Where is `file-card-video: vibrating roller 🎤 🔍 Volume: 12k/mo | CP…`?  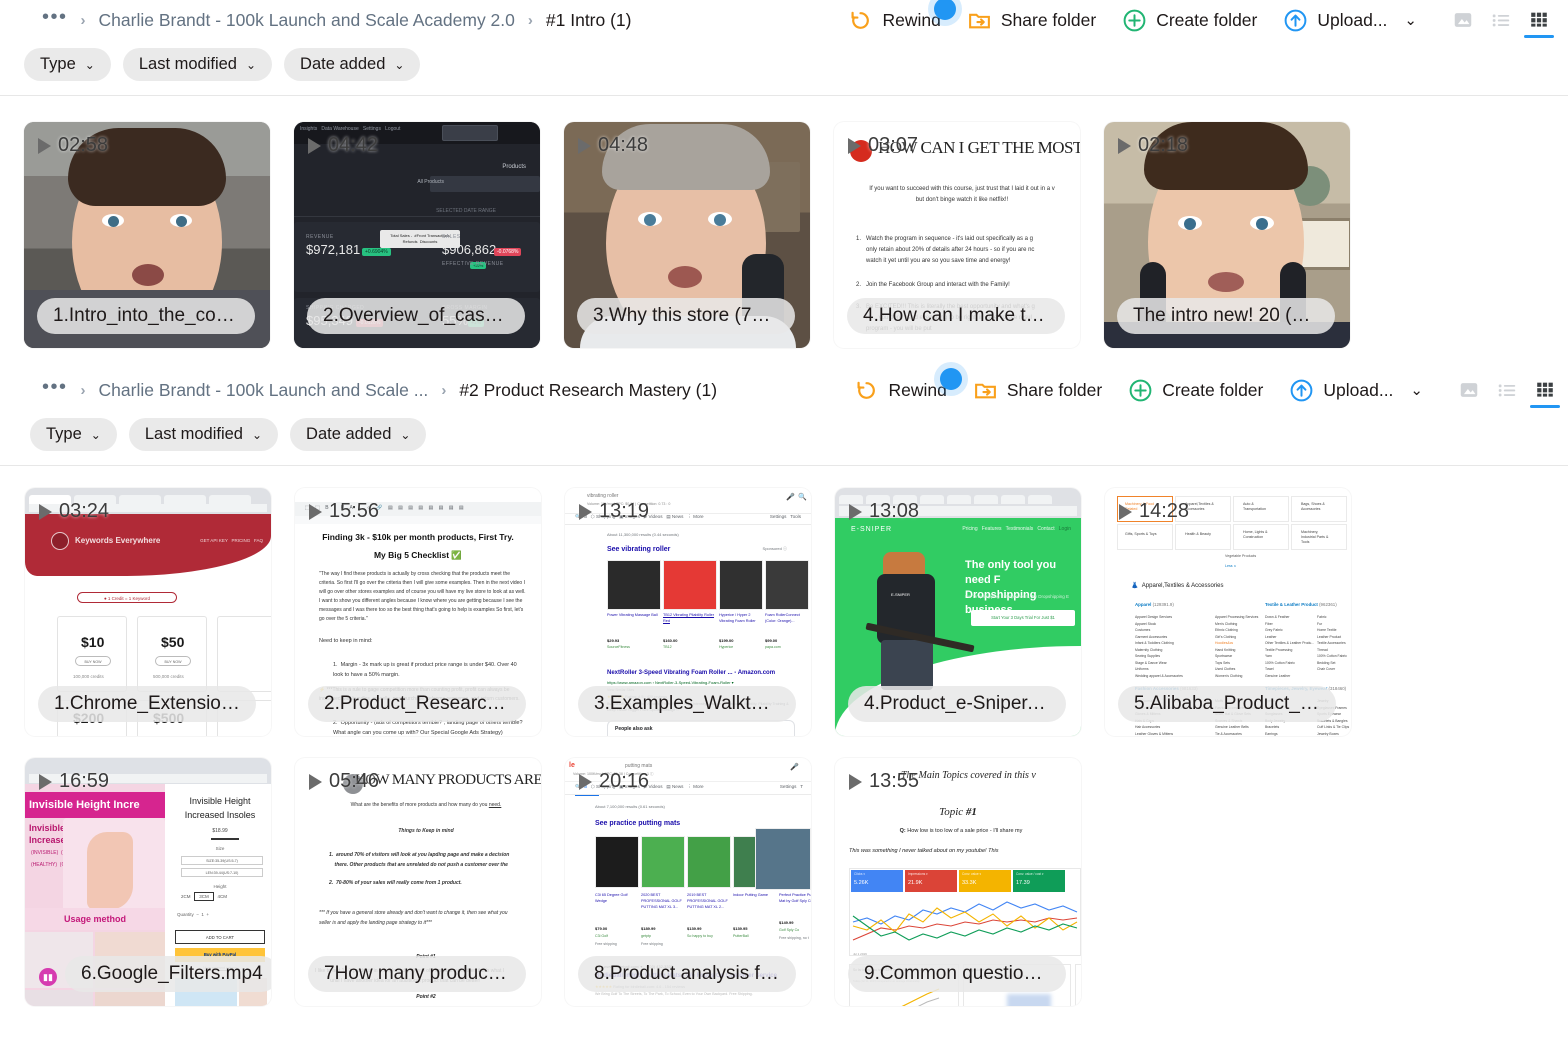
file-card-video: vibrating roller 🎤 🔍 Volume: 12k/mo | CP… is located at coordinates (688, 612).